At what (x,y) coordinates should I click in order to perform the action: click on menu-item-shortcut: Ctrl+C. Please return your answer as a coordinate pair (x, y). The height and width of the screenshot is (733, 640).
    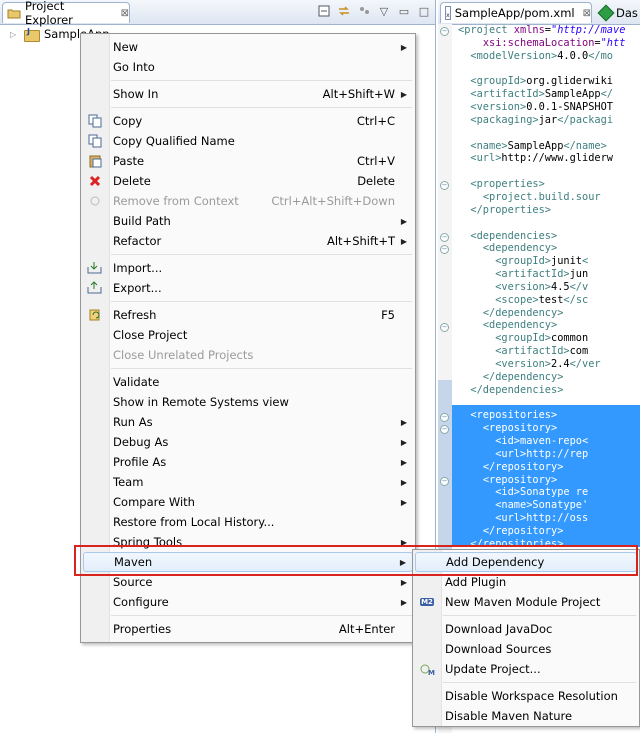
    Looking at the image, I should click on (375, 121).